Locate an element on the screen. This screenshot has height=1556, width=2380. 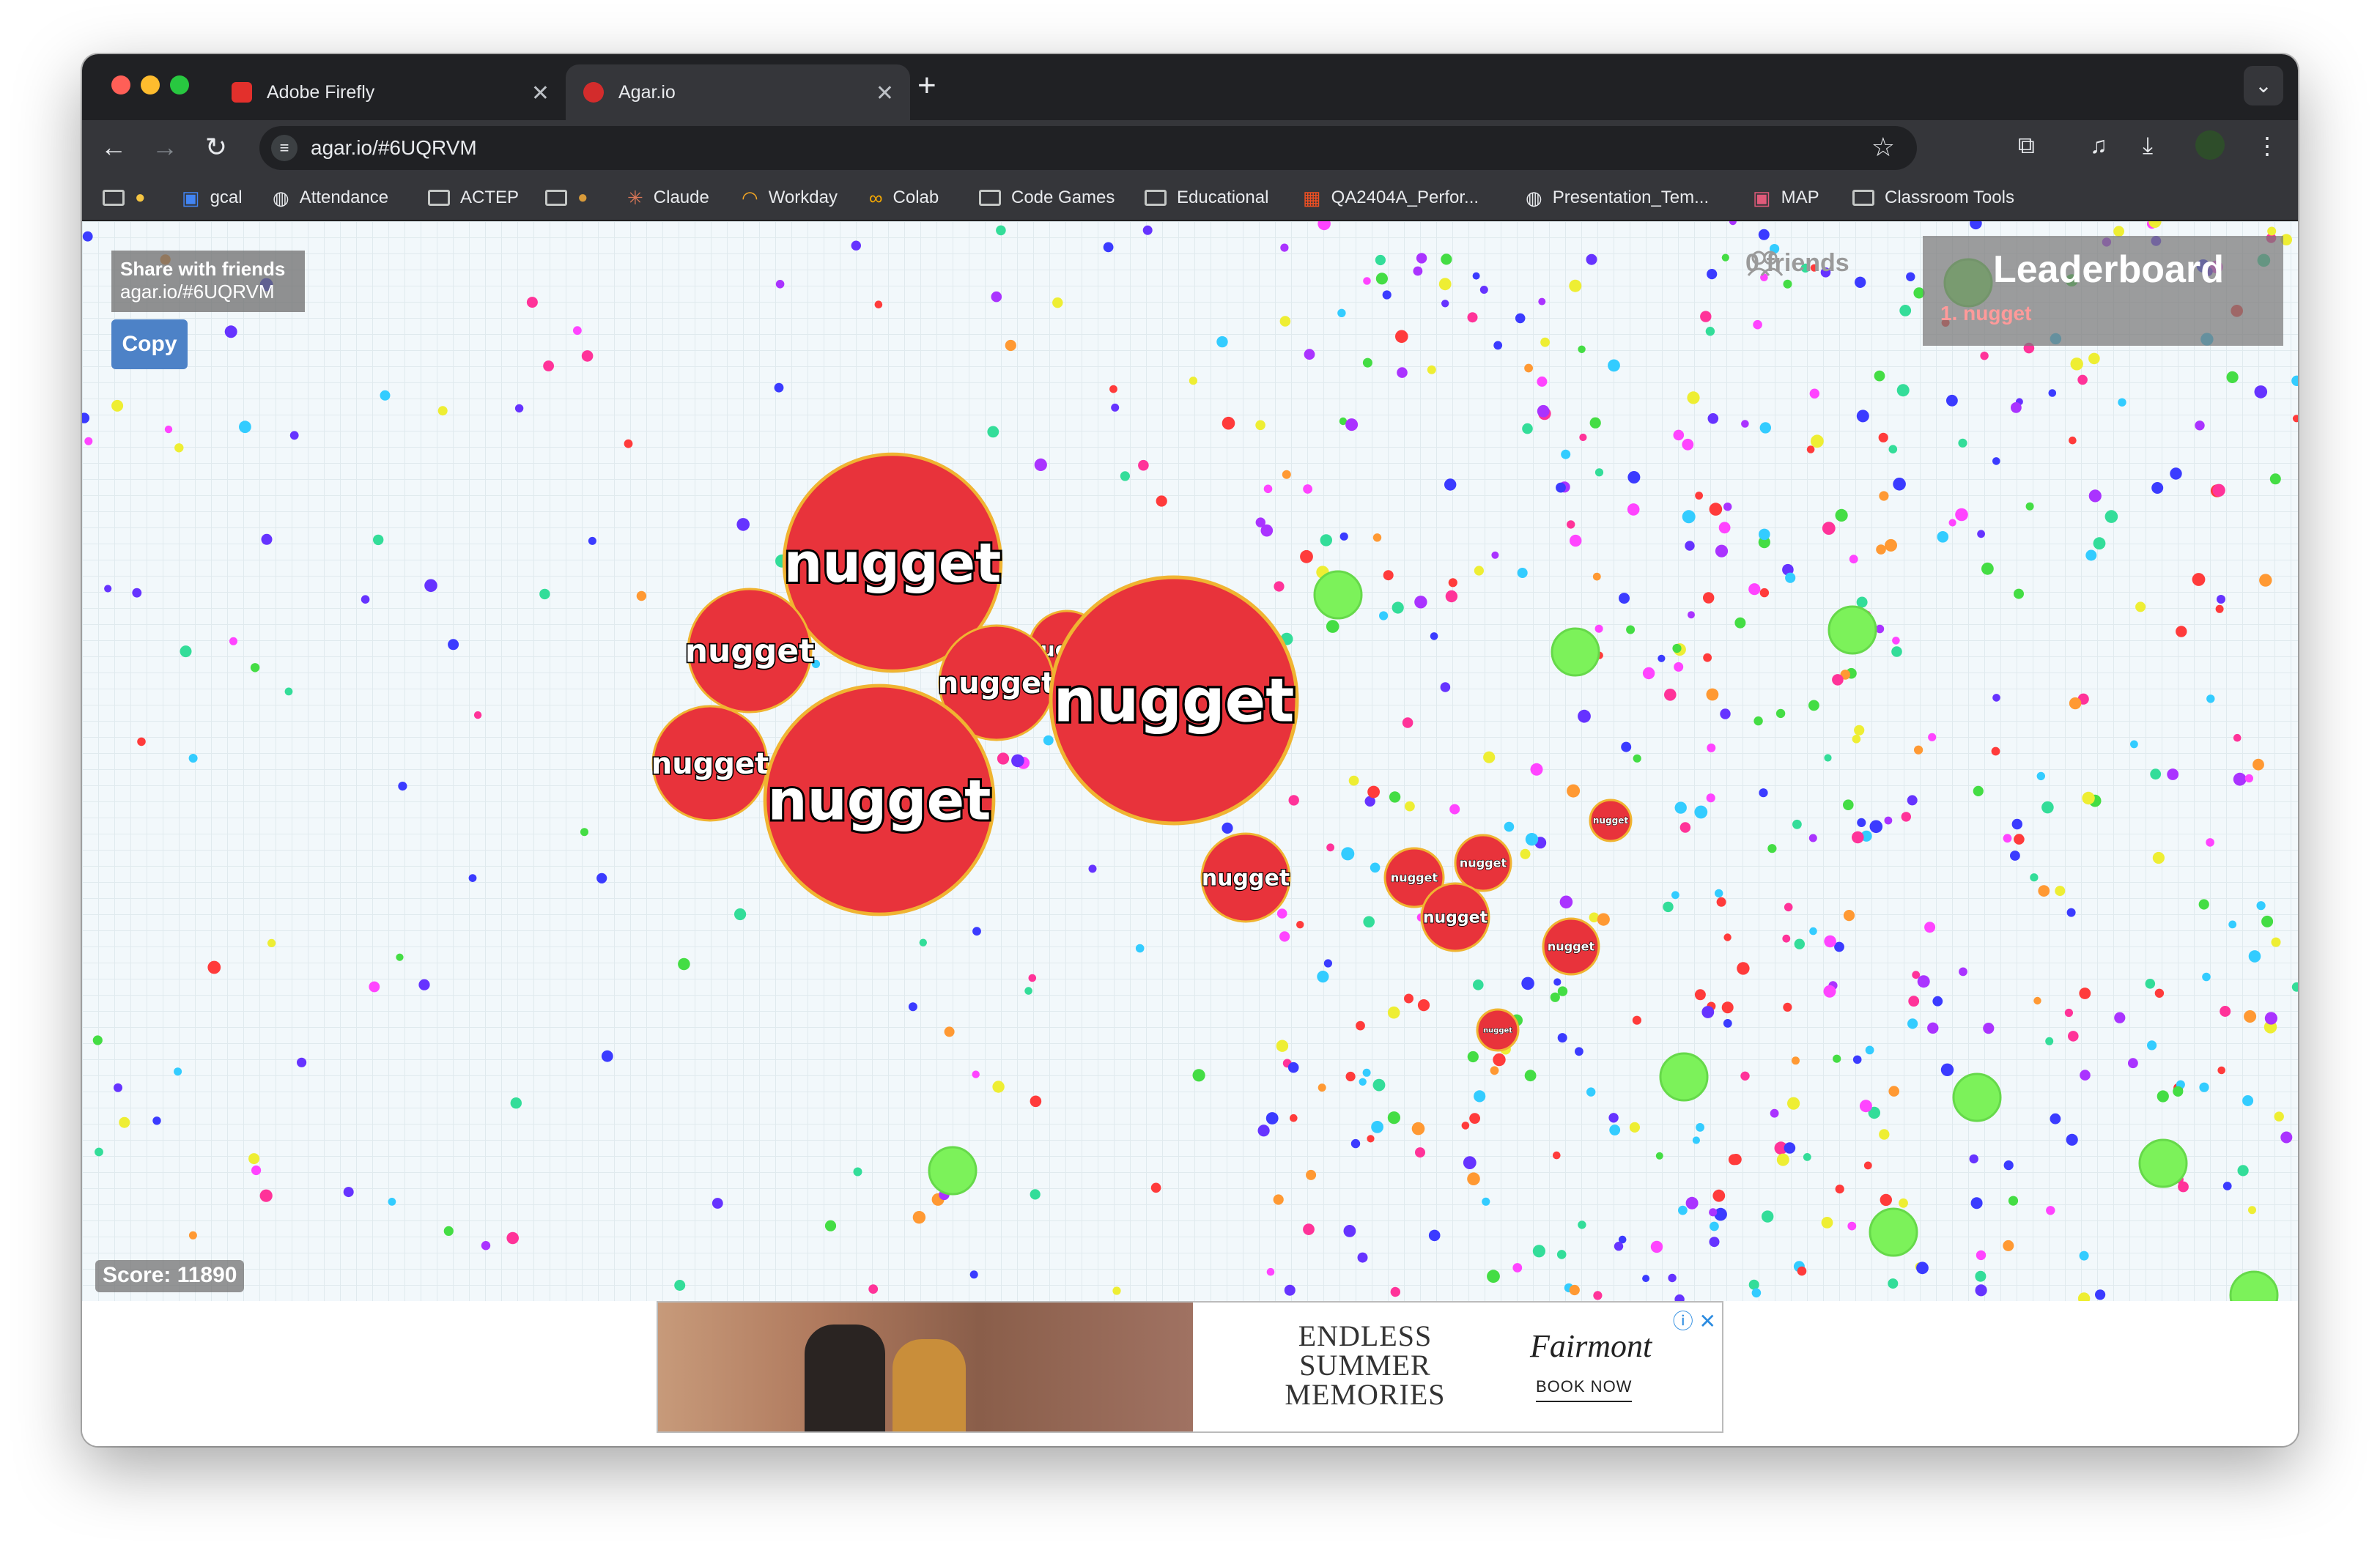
back-button: ← is located at coordinates (113, 147).